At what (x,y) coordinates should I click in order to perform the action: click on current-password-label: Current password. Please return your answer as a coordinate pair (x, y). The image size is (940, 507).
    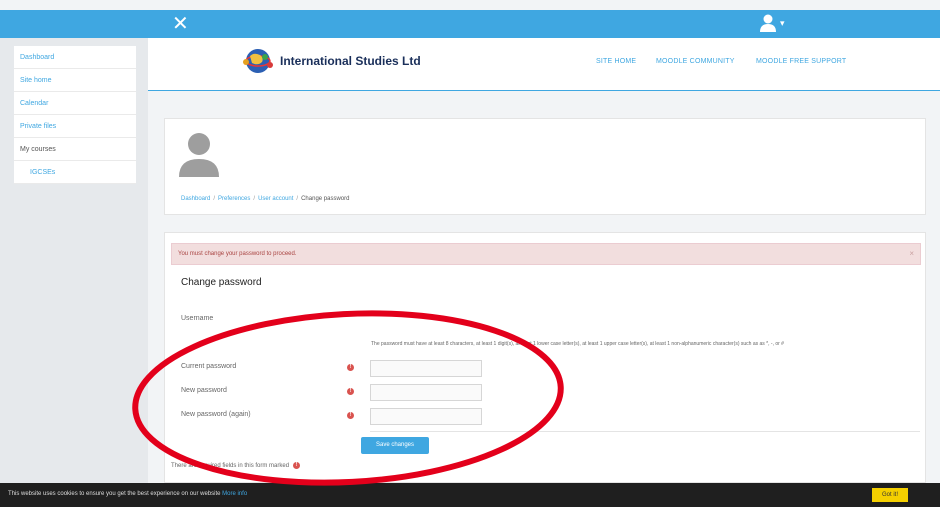
    Looking at the image, I should click on (209, 366).